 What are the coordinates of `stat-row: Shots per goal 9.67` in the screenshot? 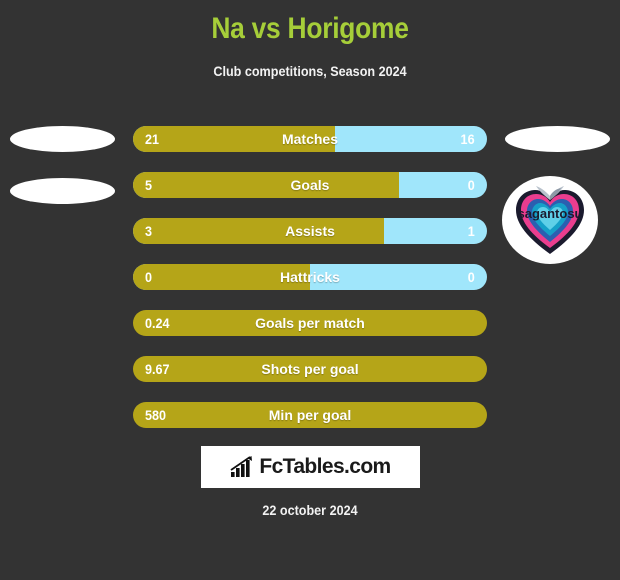 It's located at (310, 369).